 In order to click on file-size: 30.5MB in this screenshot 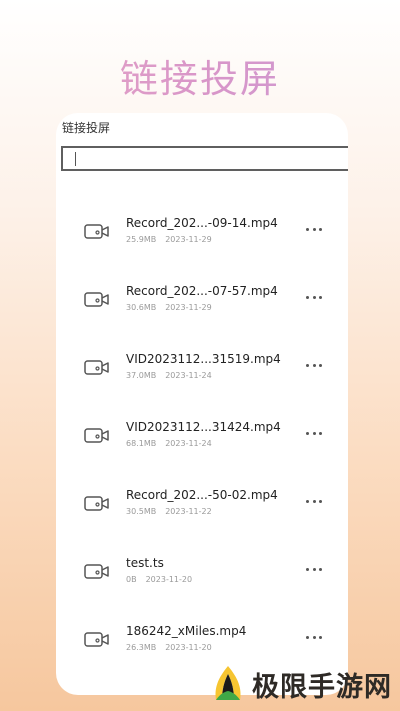, I will do `click(141, 511)`.